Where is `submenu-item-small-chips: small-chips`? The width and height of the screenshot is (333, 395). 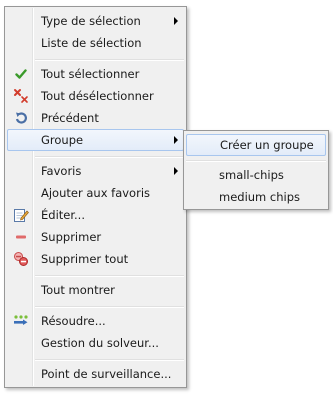 submenu-item-small-chips: small-chips is located at coordinates (256, 175).